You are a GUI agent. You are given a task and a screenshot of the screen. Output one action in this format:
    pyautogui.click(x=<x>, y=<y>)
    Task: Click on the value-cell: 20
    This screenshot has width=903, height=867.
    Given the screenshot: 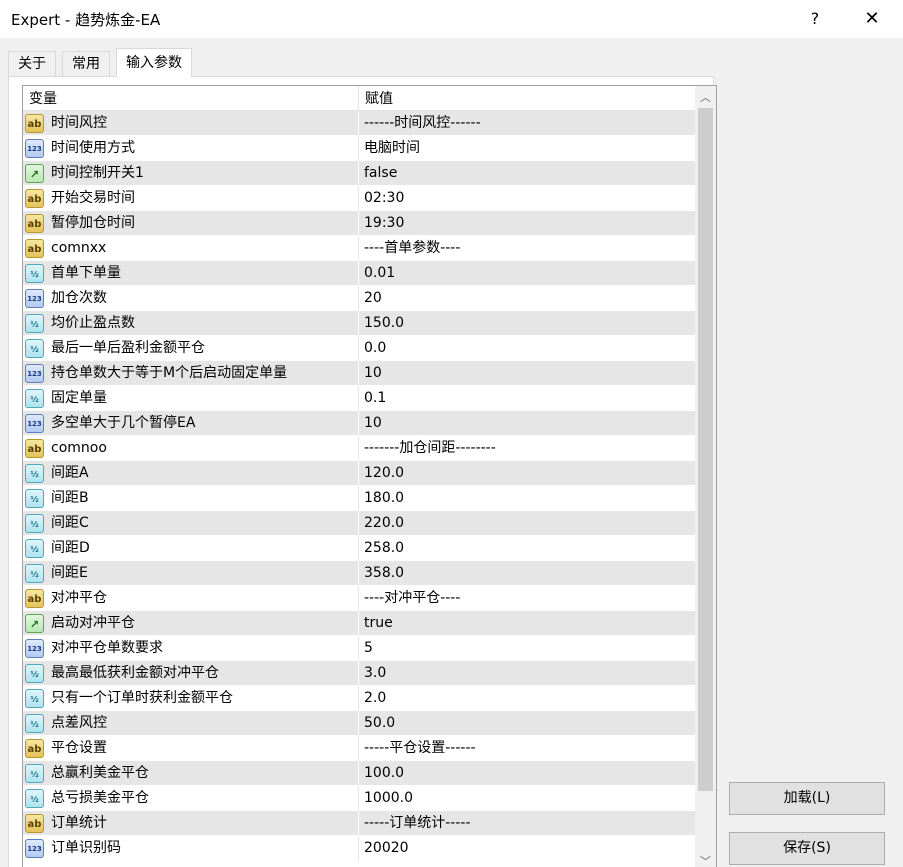 What is the action you would take?
    pyautogui.click(x=527, y=298)
    